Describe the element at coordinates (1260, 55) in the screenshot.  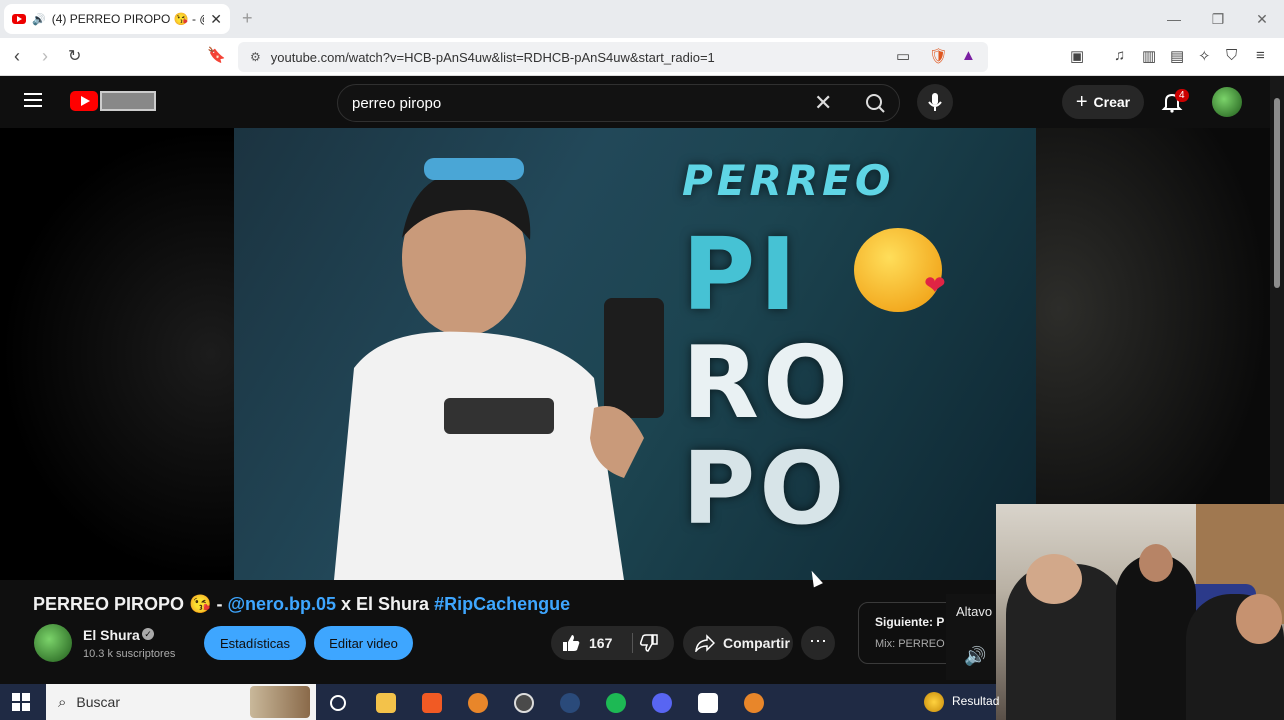
I see `menu-icon: ≡` at that location.